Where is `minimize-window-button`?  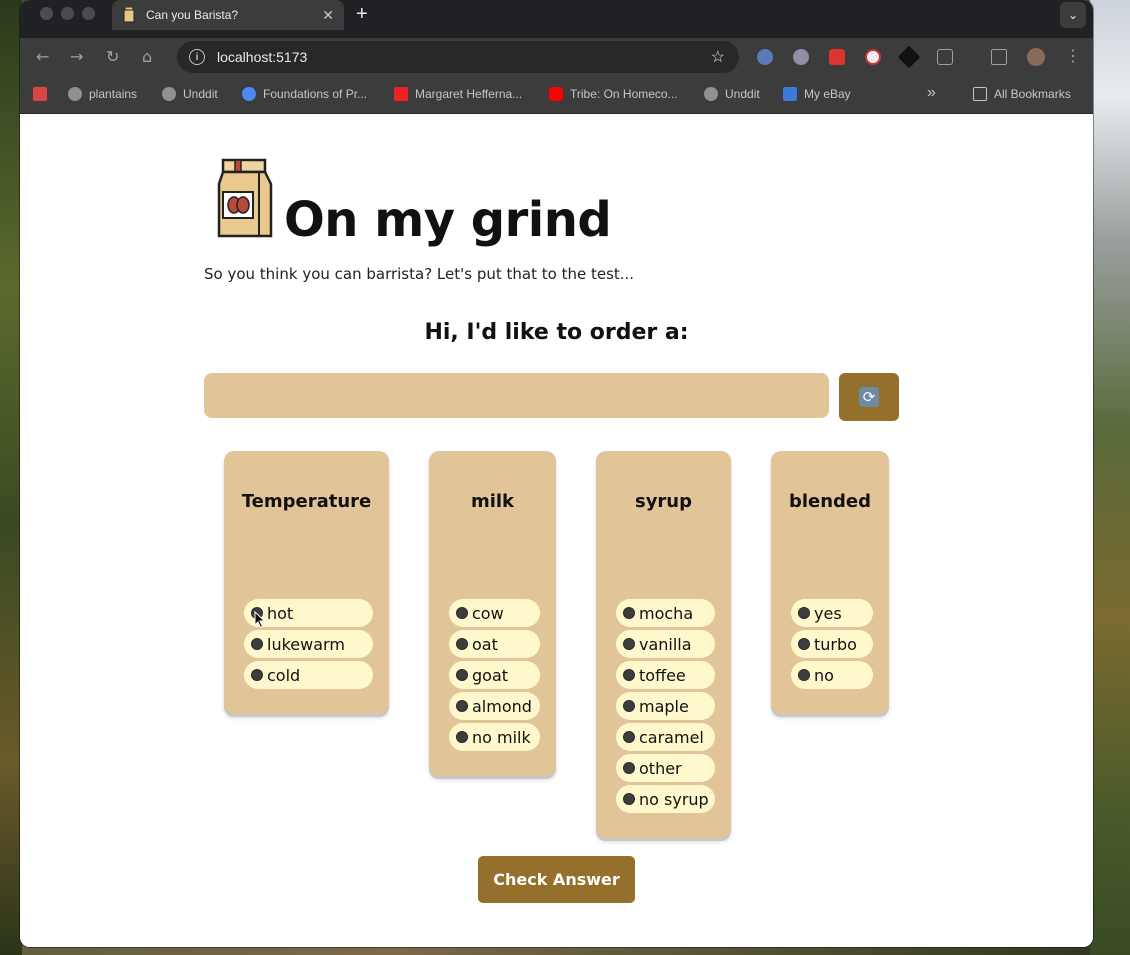
minimize-window-button is located at coordinates (67, 13).